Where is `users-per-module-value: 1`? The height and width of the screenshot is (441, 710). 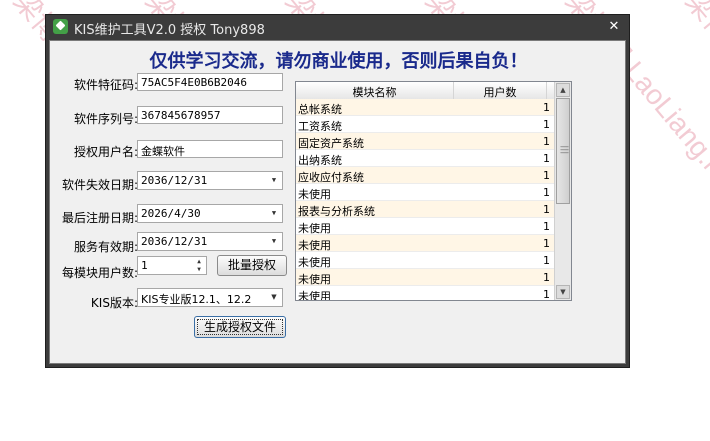 users-per-module-value: 1 is located at coordinates (144, 265).